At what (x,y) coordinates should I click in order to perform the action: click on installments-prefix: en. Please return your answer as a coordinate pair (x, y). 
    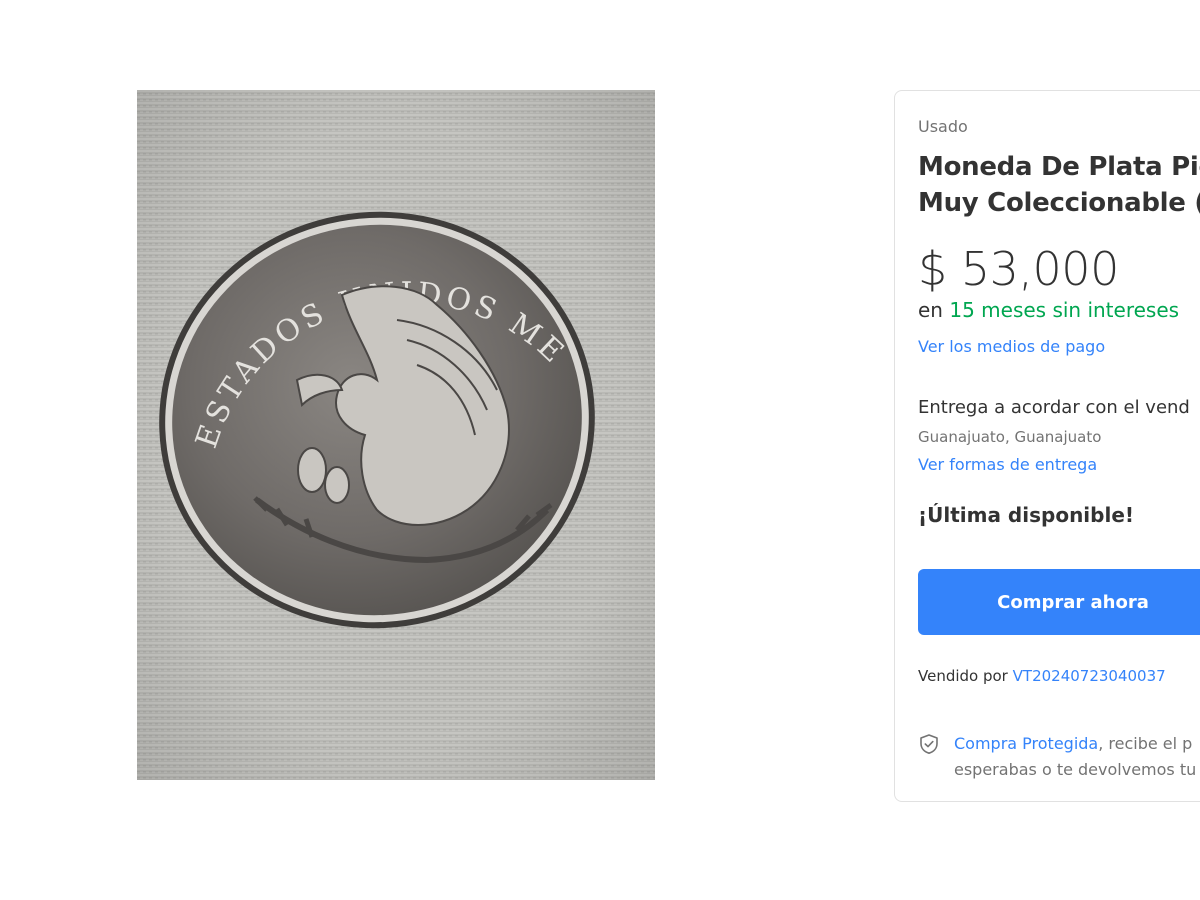
    Looking at the image, I should click on (930, 310).